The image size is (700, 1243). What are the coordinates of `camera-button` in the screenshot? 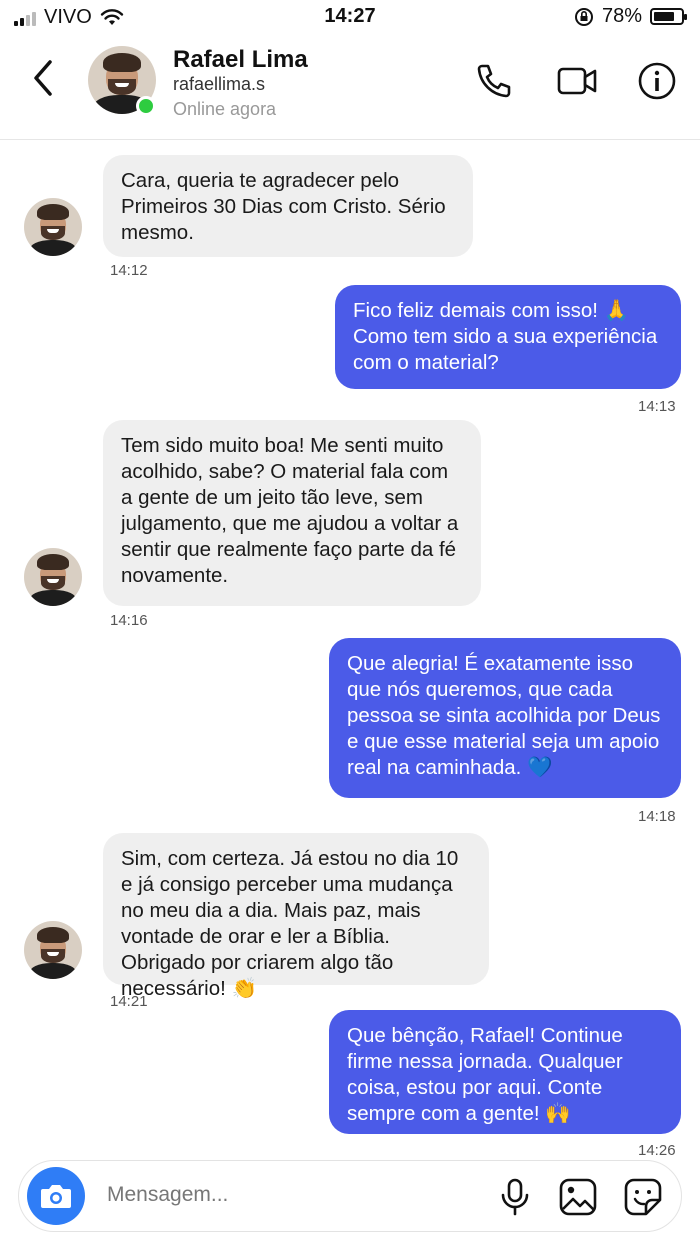 It's located at (56, 1196).